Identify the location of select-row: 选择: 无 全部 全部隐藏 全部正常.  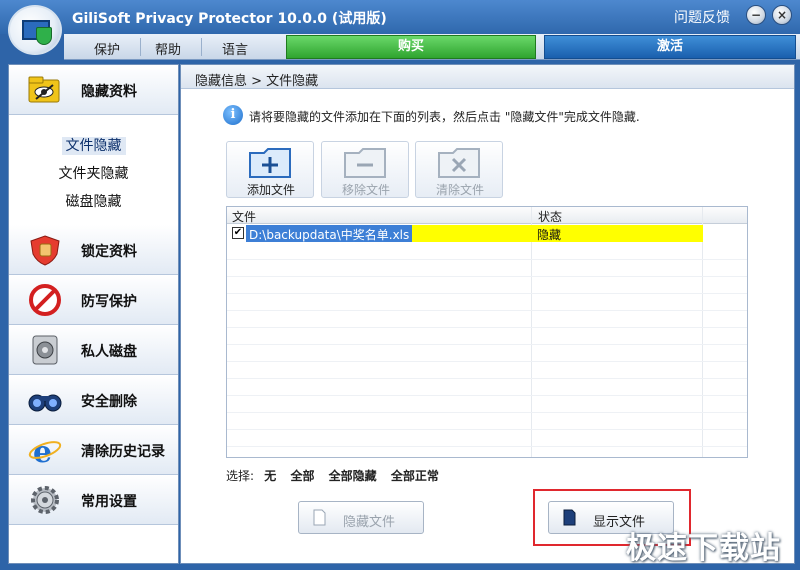
(337, 475).